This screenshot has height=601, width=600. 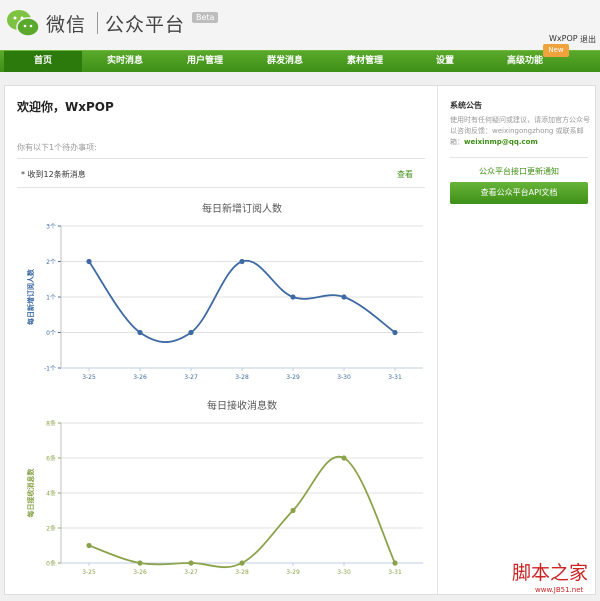 What do you see at coordinates (51, 529) in the screenshot?
I see `y-tick-label: 2条` at bounding box center [51, 529].